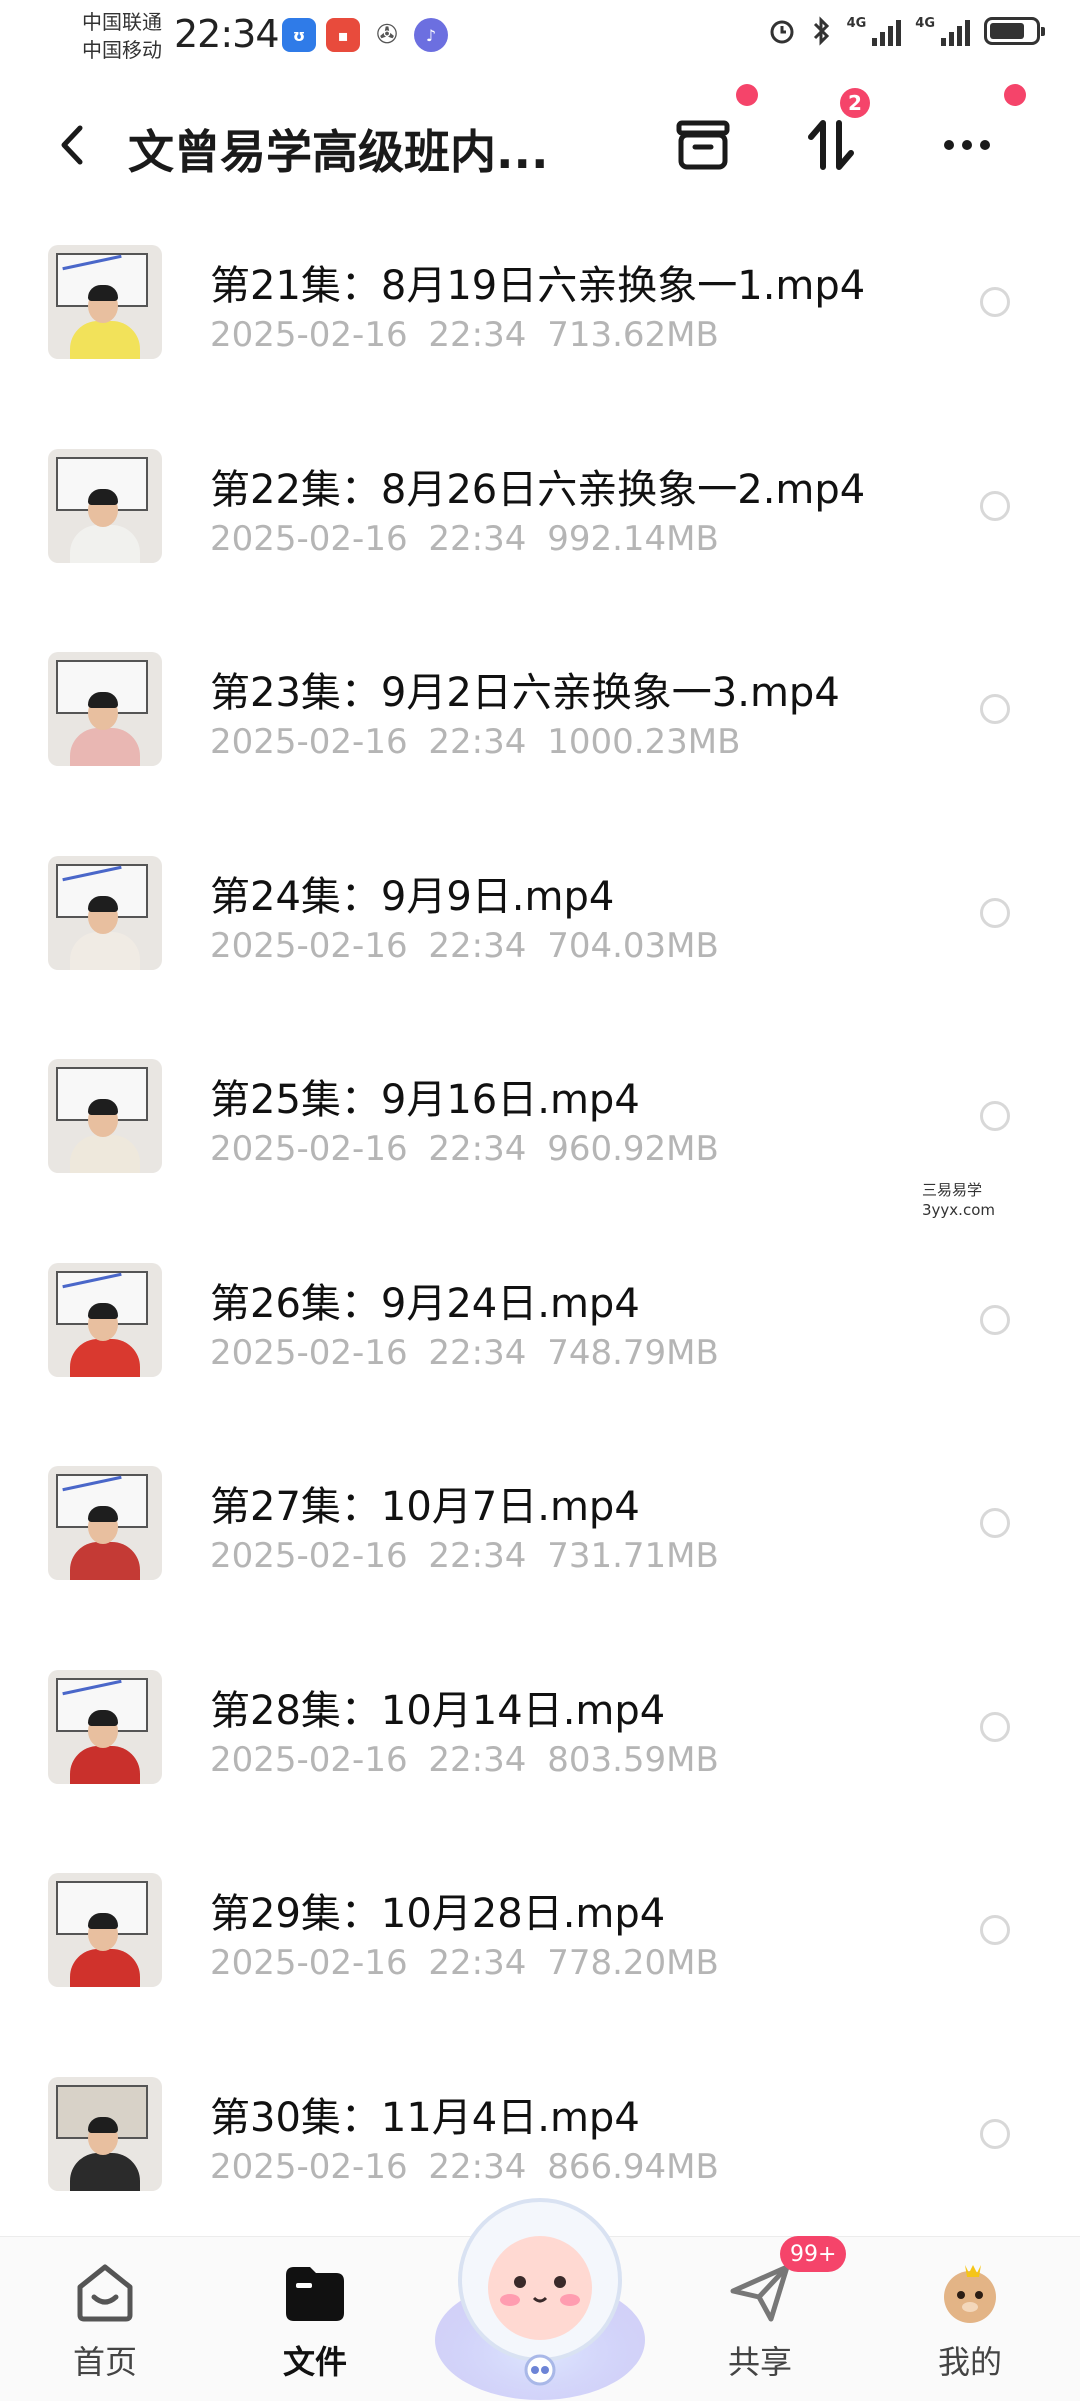 The height and width of the screenshot is (2401, 1080). What do you see at coordinates (970, 2294) in the screenshot?
I see `avatar-icon` at bounding box center [970, 2294].